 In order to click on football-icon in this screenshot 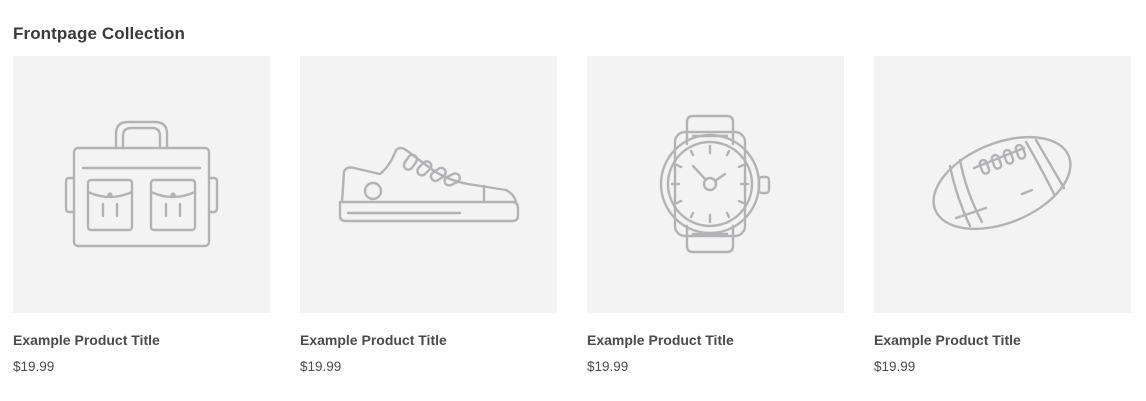, I will do `click(1002, 183)`.